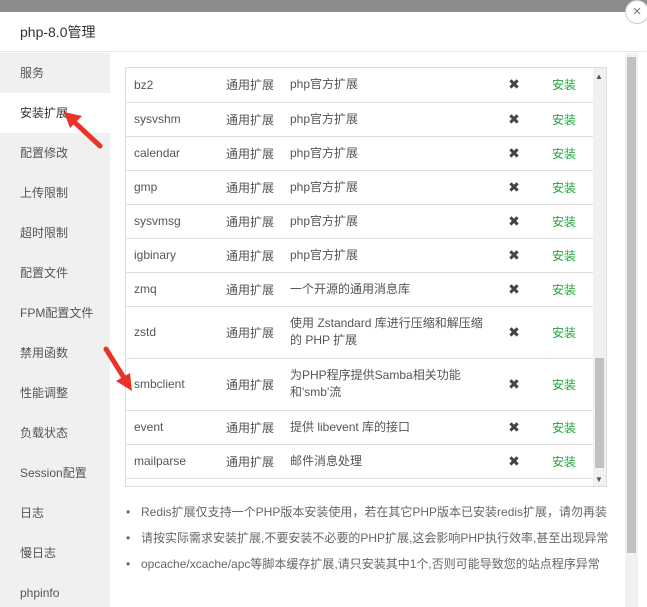 This screenshot has width=647, height=607. What do you see at coordinates (172, 289) in the screenshot?
I see `ext-name: zmq` at bounding box center [172, 289].